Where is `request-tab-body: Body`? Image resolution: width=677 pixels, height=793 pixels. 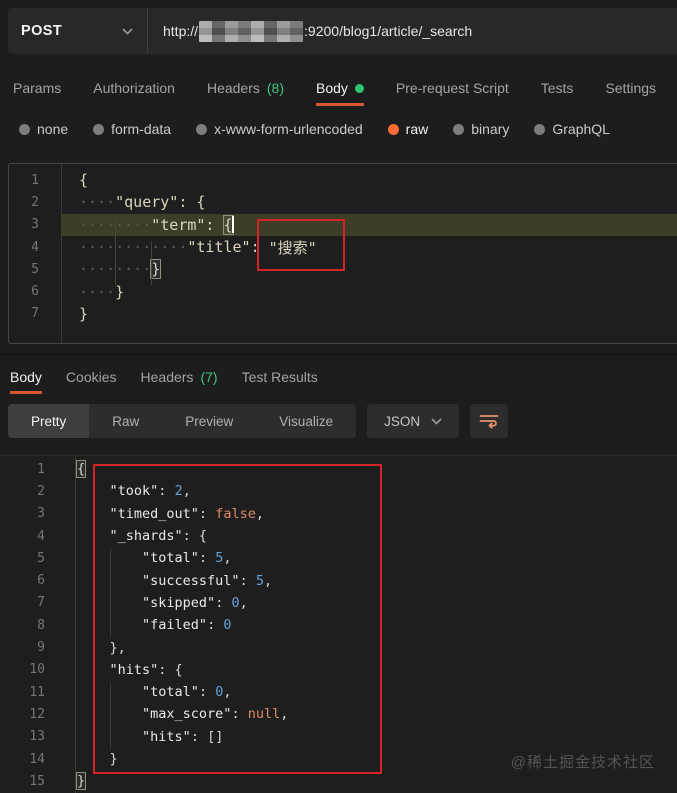 request-tab-body: Body is located at coordinates (340, 88).